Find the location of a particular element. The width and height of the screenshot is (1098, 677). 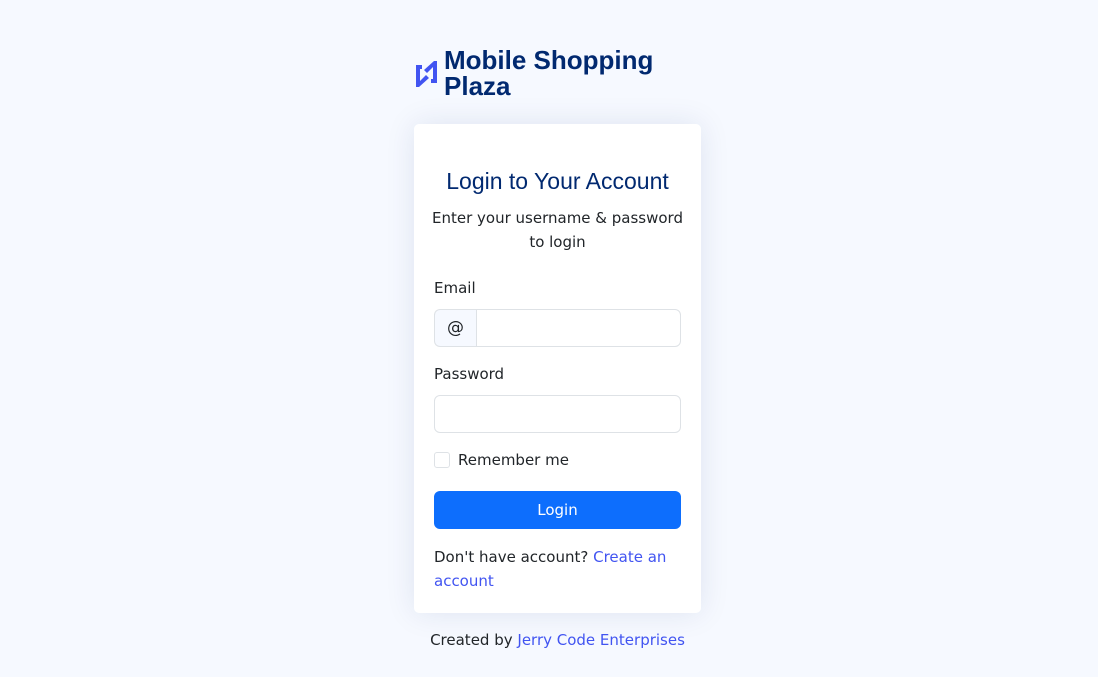

remember-label: Remember me is located at coordinates (513, 460).